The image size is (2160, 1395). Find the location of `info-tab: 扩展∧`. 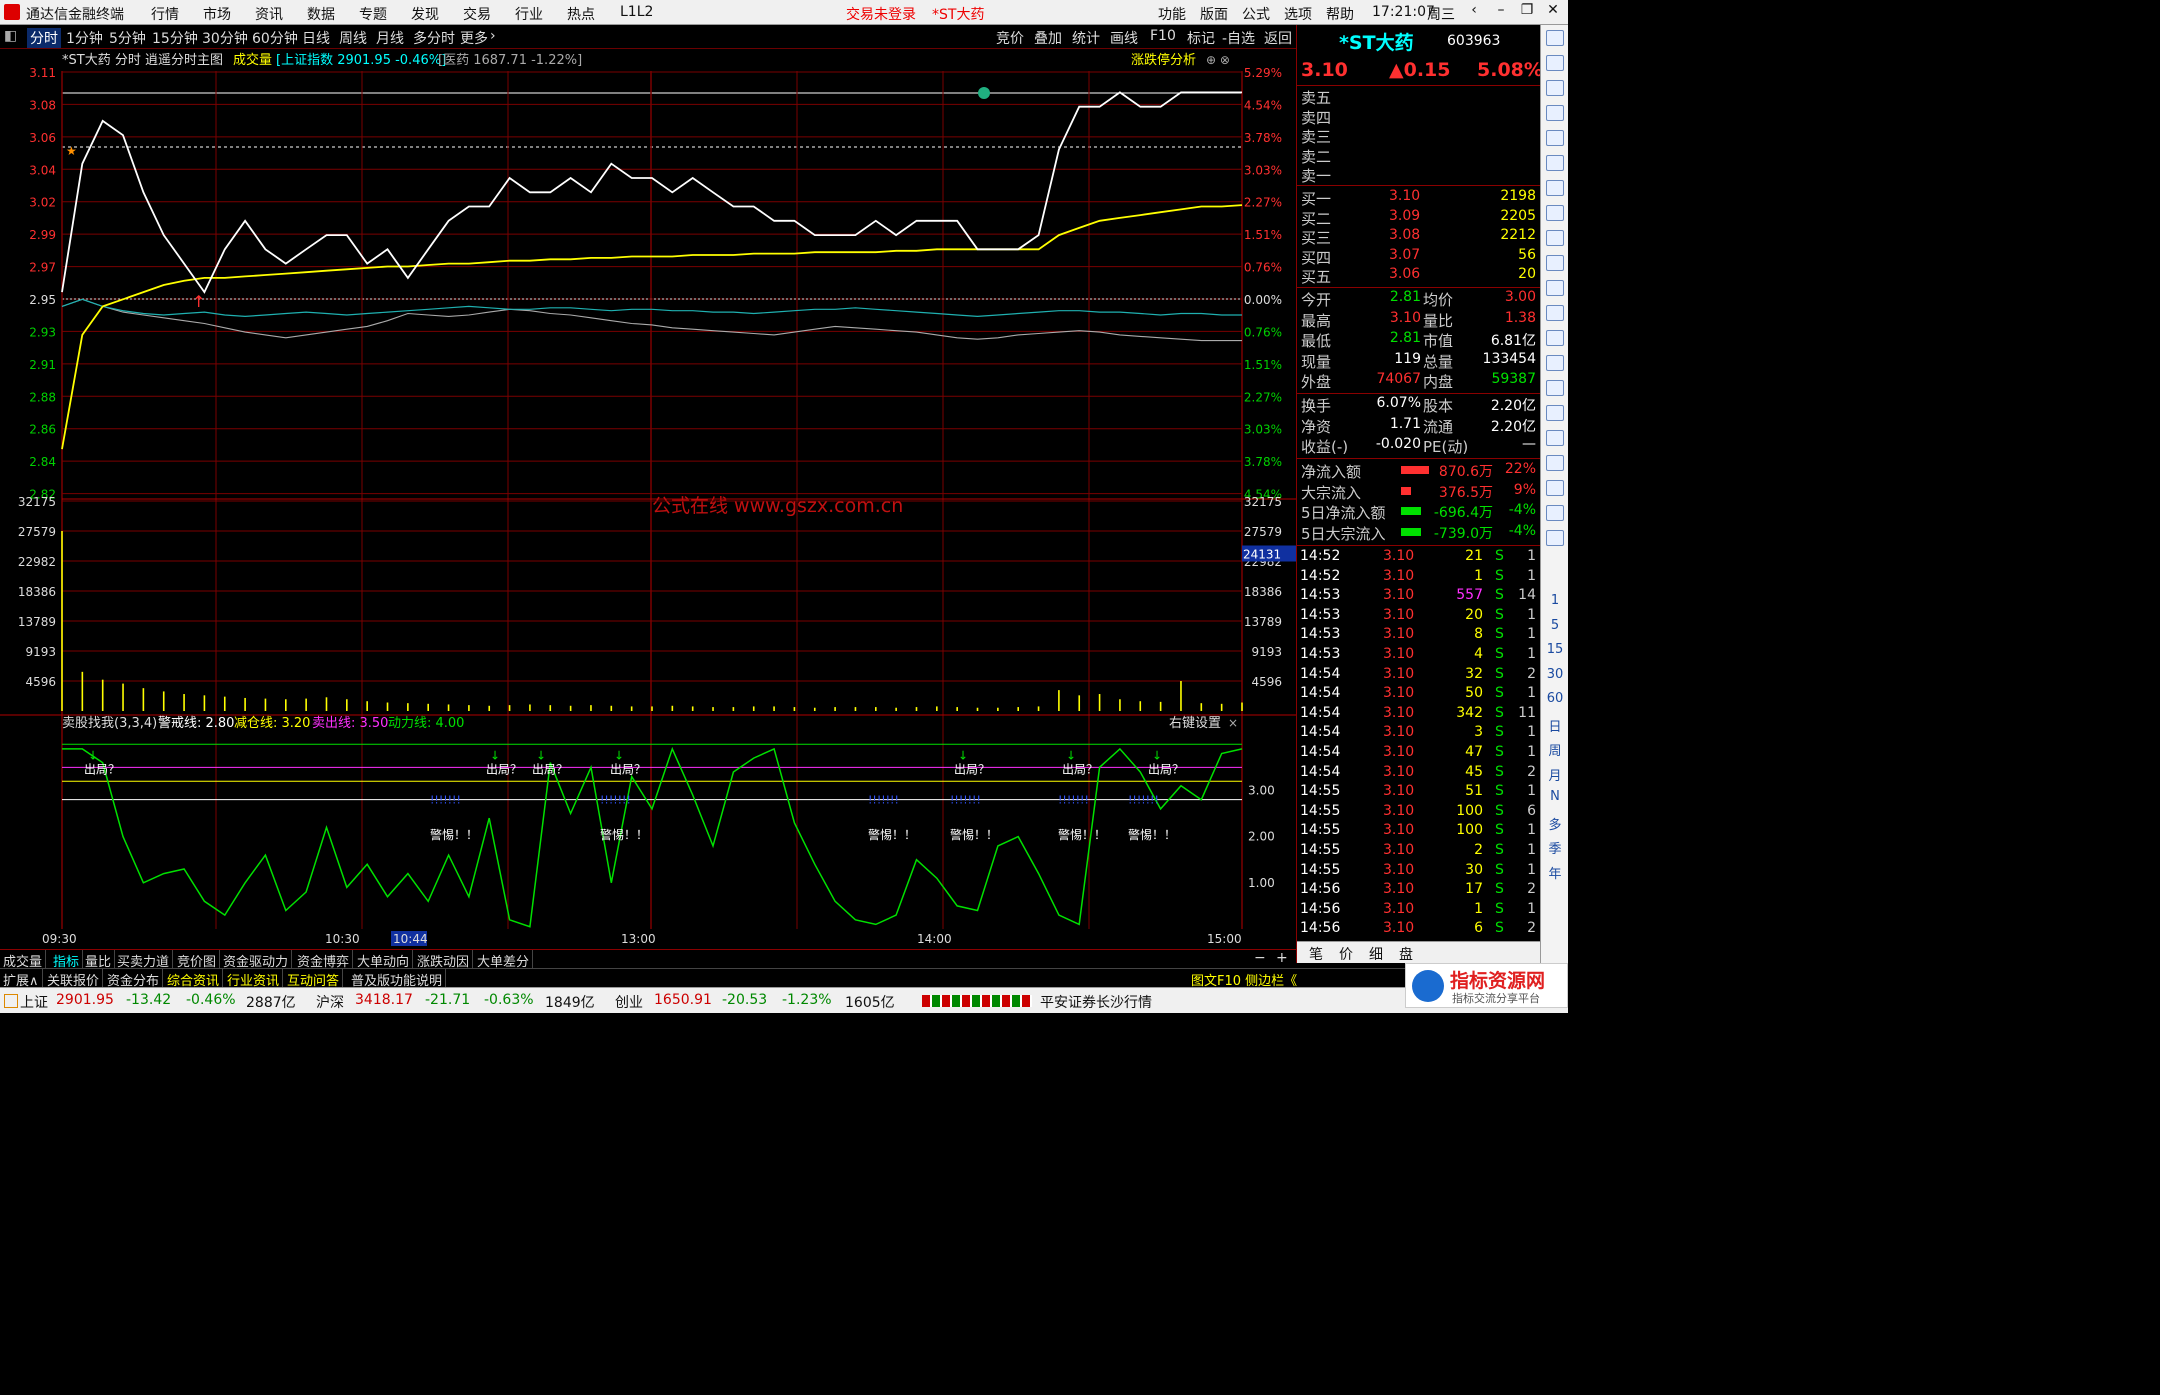

info-tab: 扩展∧ is located at coordinates (21, 979).